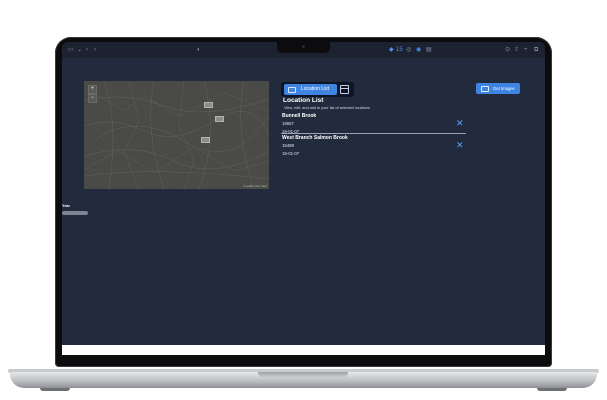 The height and width of the screenshot is (400, 607). Describe the element at coordinates (255, 186) in the screenshot. I see `map-attribution: © Leaflet | Tiles © Esri` at that location.